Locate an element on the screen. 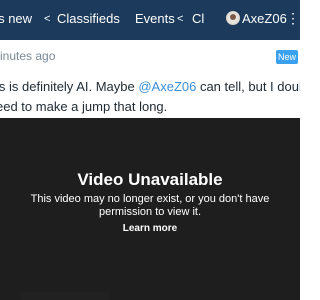 Image resolution: width=320 pixels, height=300 pixels. user-avatar is located at coordinates (233, 18).